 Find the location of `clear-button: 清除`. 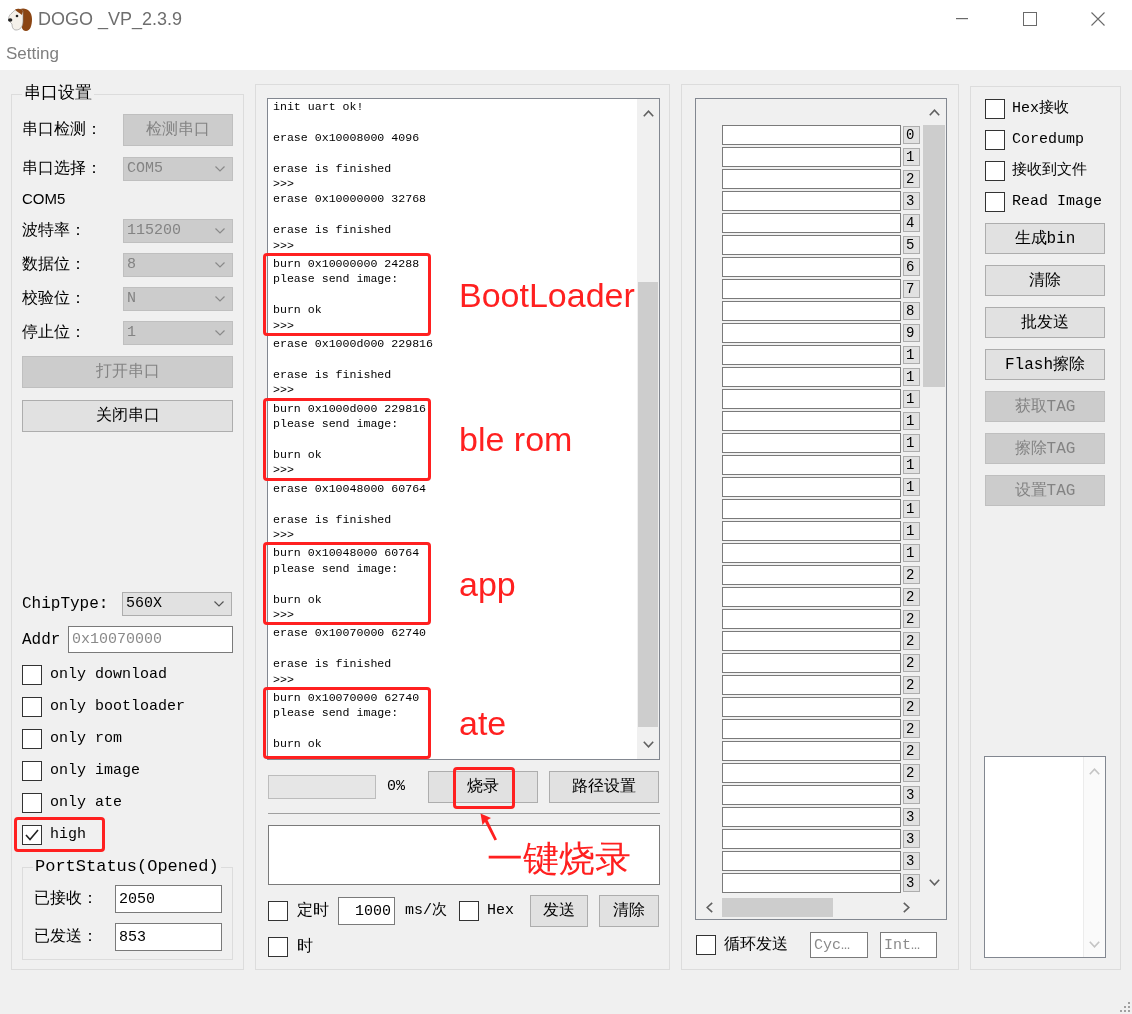

clear-button: 清除 is located at coordinates (629, 911).